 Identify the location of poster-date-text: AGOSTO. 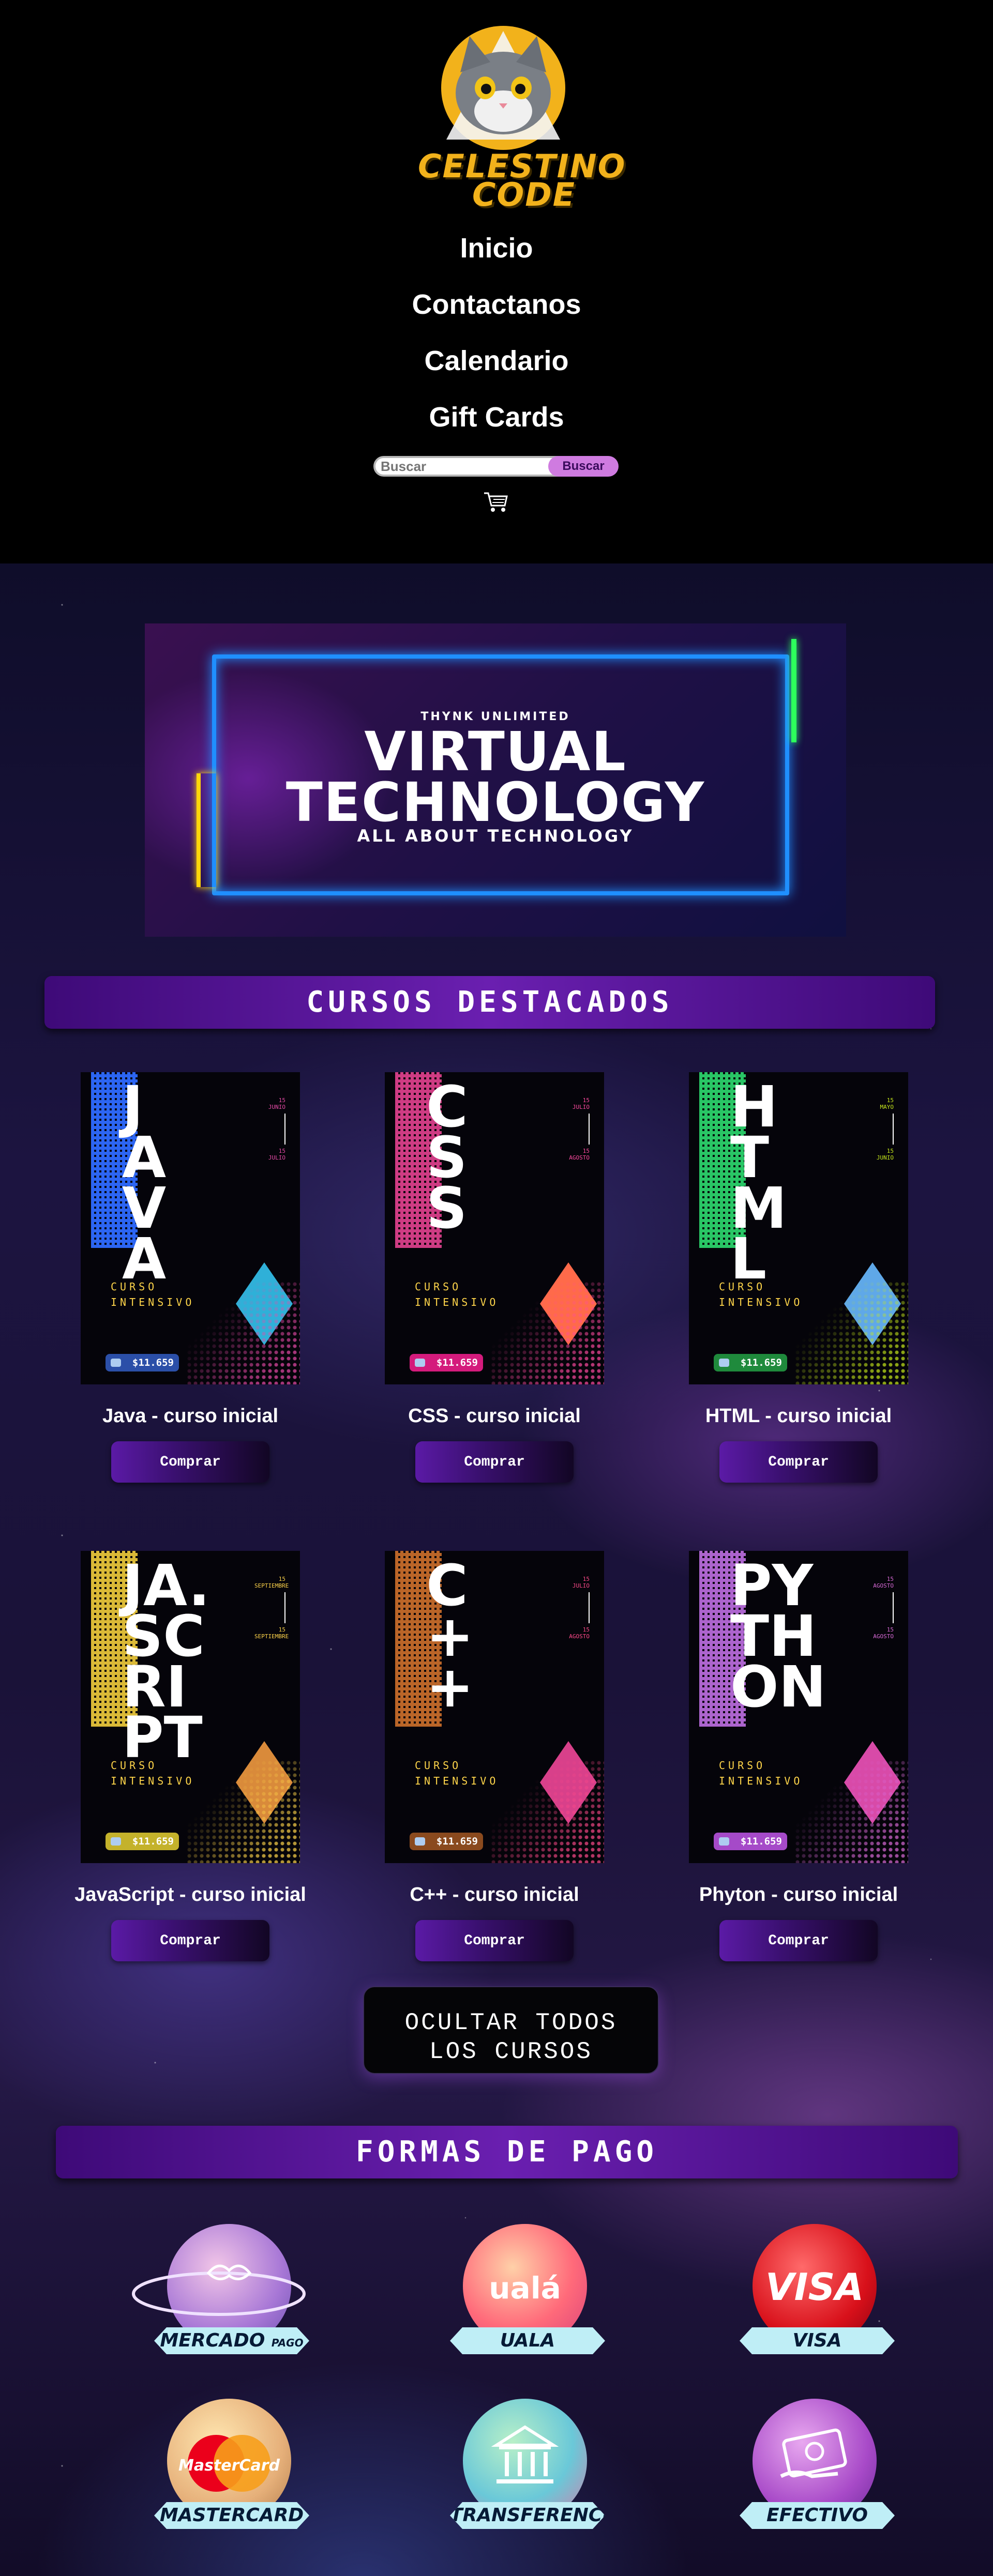
(884, 1636).